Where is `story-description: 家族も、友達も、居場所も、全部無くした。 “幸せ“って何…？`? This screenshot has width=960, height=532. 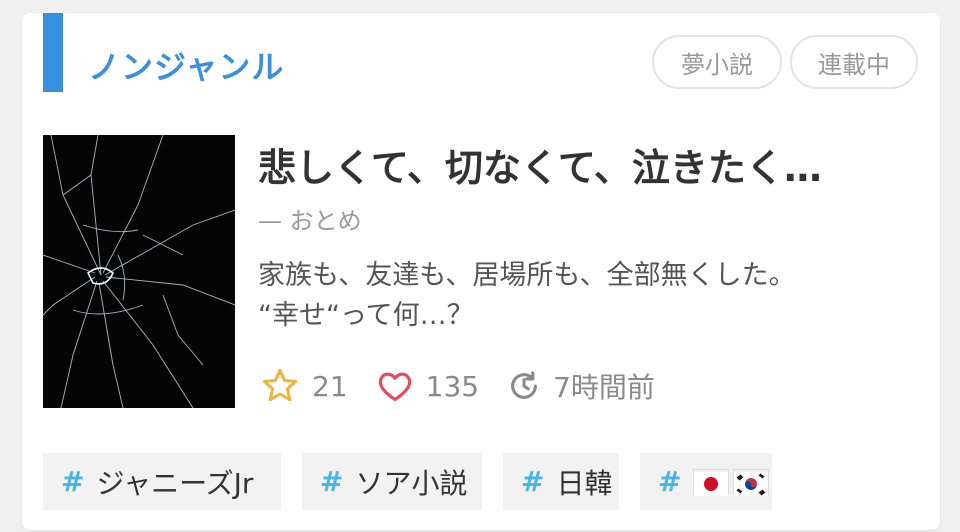
story-description: 家族も、友達も、居場所も、全部無くした。 “幸せ“って何…？ is located at coordinates (583, 296).